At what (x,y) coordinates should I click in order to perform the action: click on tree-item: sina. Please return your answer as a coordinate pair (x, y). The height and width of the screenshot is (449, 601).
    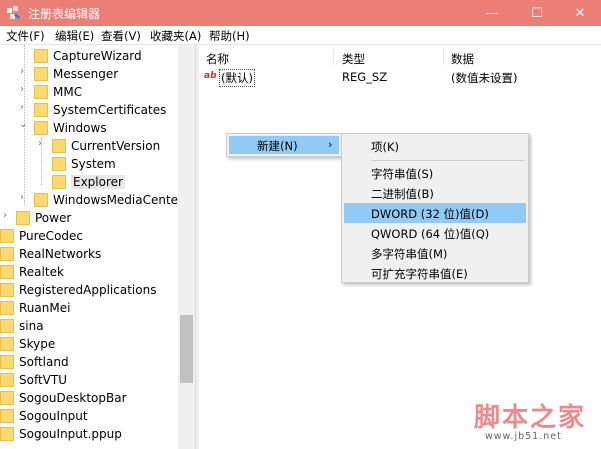
    Looking at the image, I should click on (22, 326).